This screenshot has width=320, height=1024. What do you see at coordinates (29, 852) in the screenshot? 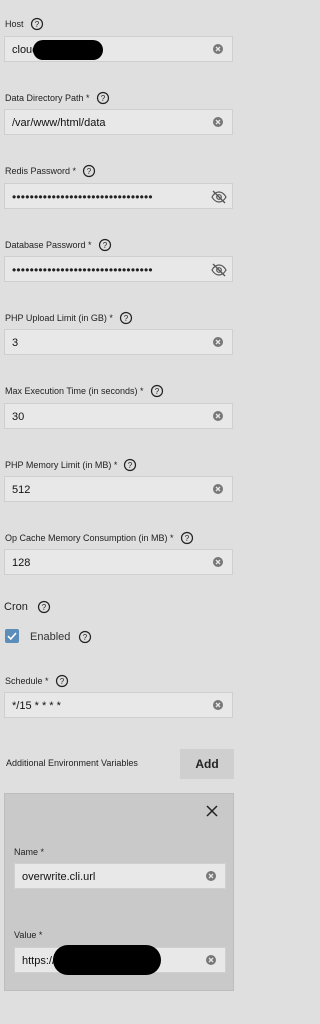
I see `env-var-name-label: Name *` at bounding box center [29, 852].